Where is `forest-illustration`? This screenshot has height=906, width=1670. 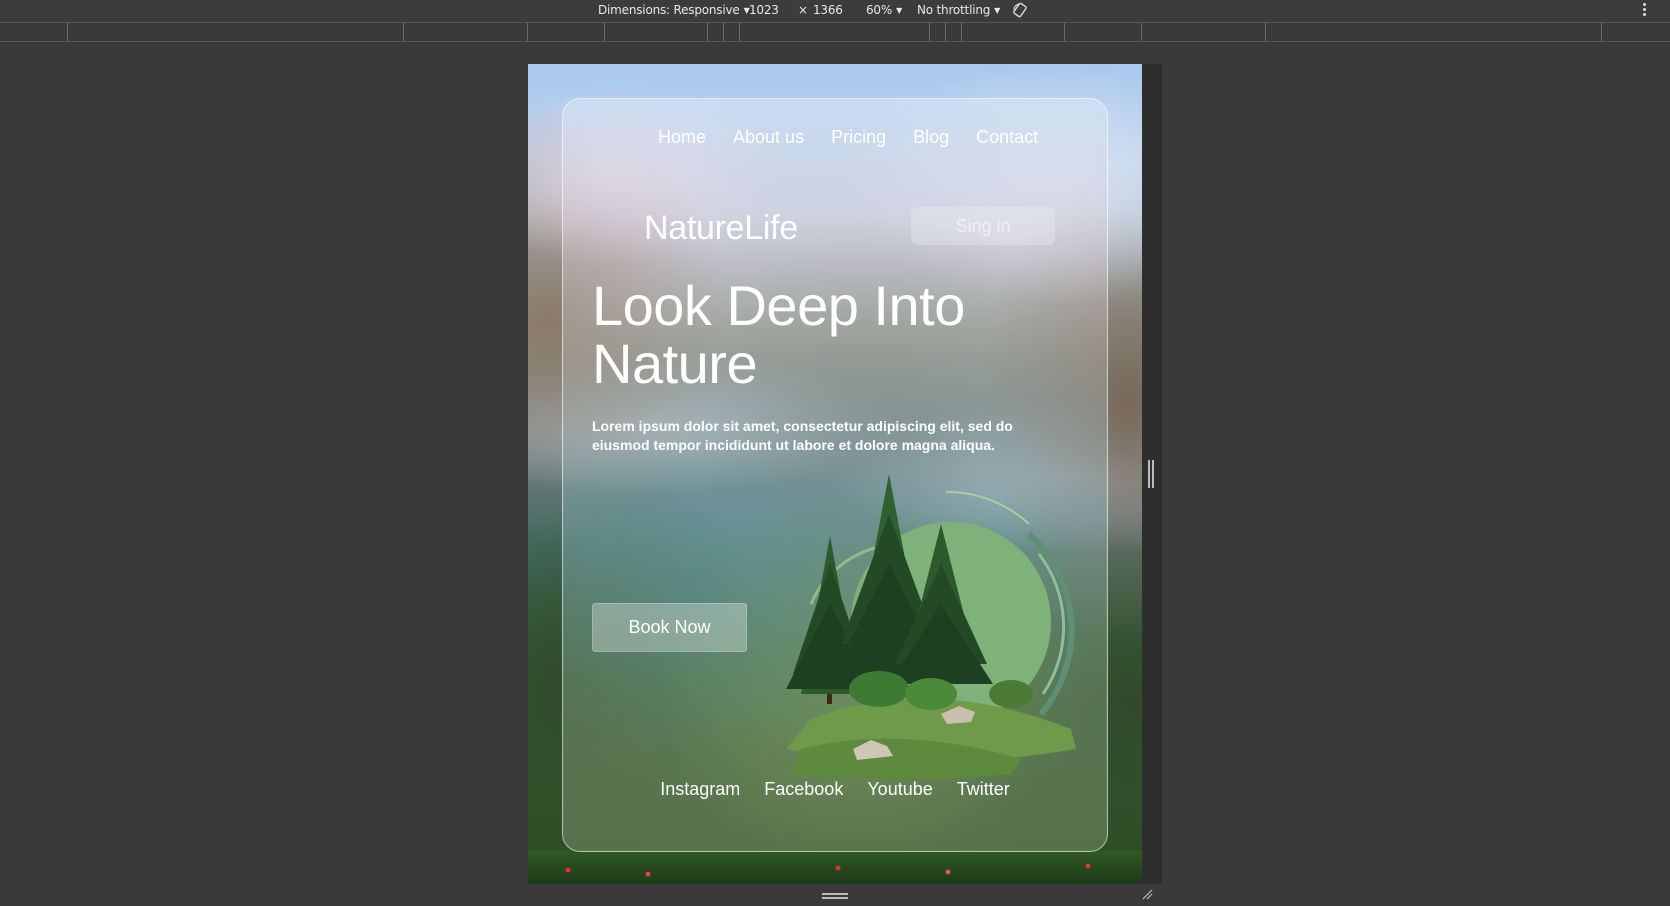
forest-illustration is located at coordinates (931, 626).